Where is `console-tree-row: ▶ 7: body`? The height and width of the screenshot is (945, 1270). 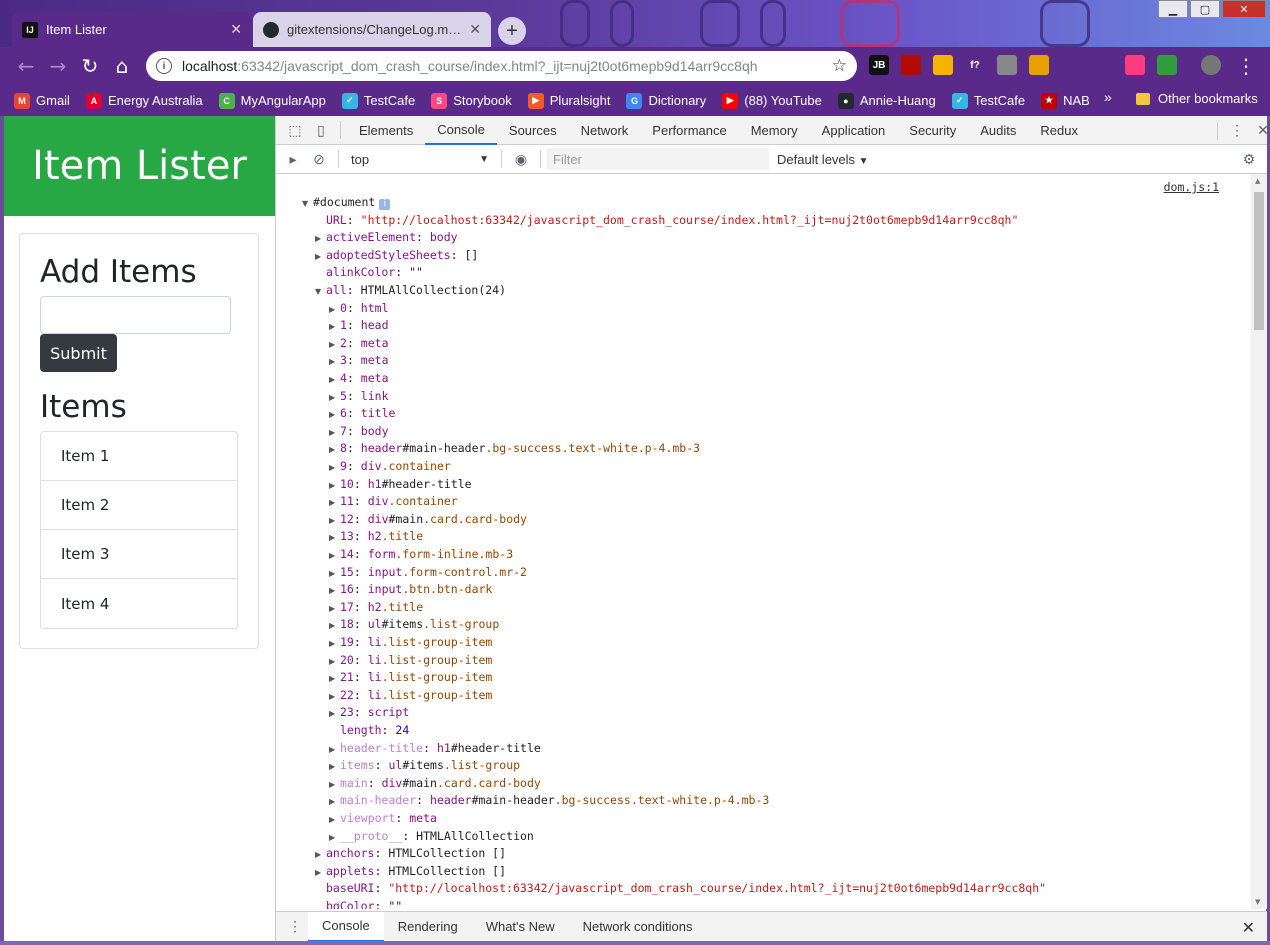 console-tree-row: ▶ 7: body is located at coordinates (359, 432).